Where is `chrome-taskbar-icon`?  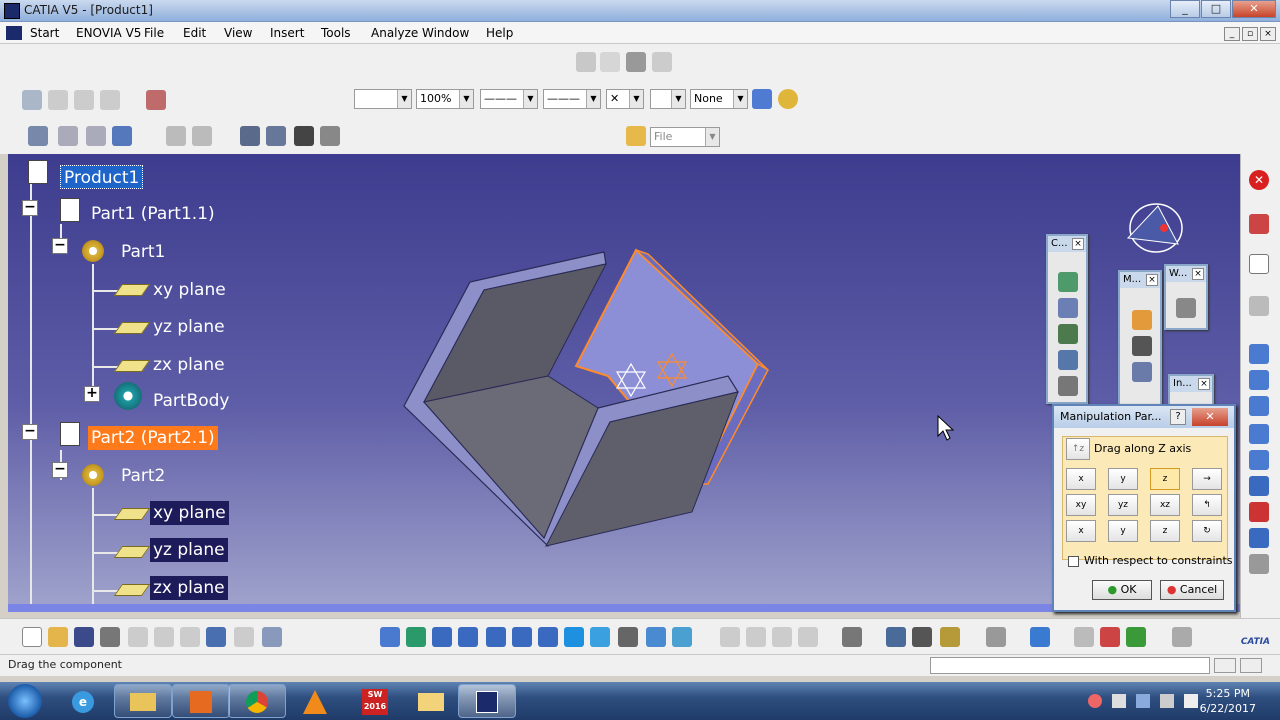 chrome-taskbar-icon is located at coordinates (257, 701).